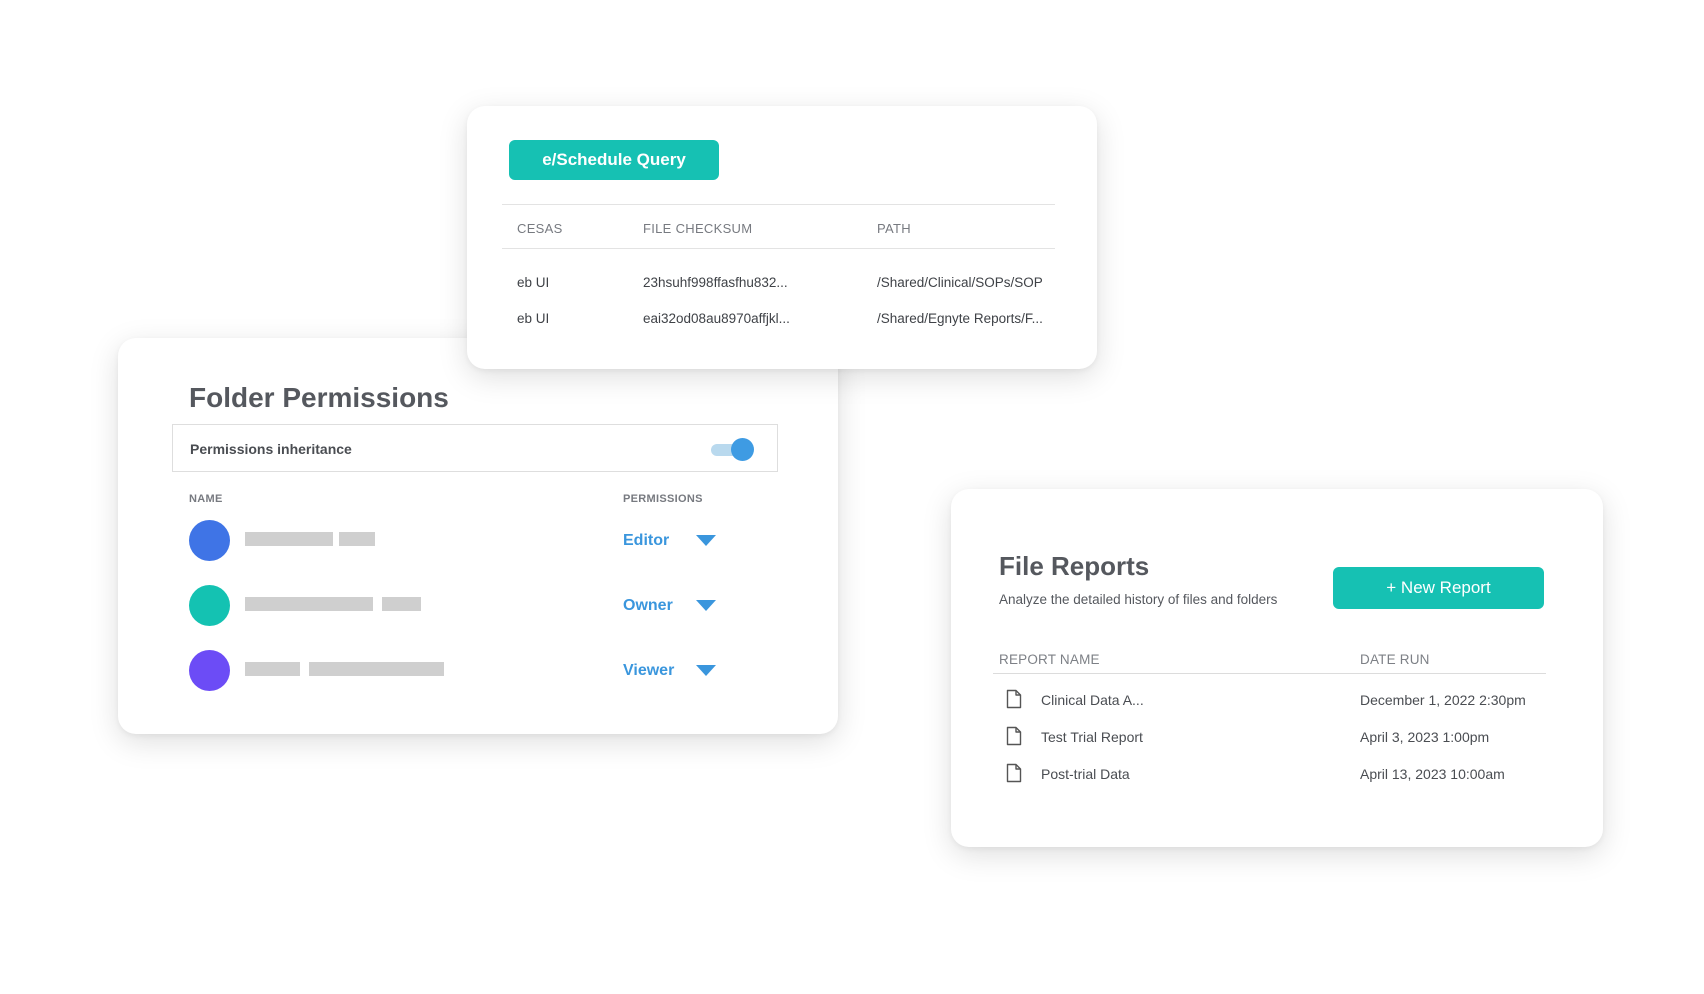 The width and height of the screenshot is (1704, 994). What do you see at coordinates (960, 282) in the screenshot?
I see `row-1-path: /Shared/Clinical/SOPs/SOP` at bounding box center [960, 282].